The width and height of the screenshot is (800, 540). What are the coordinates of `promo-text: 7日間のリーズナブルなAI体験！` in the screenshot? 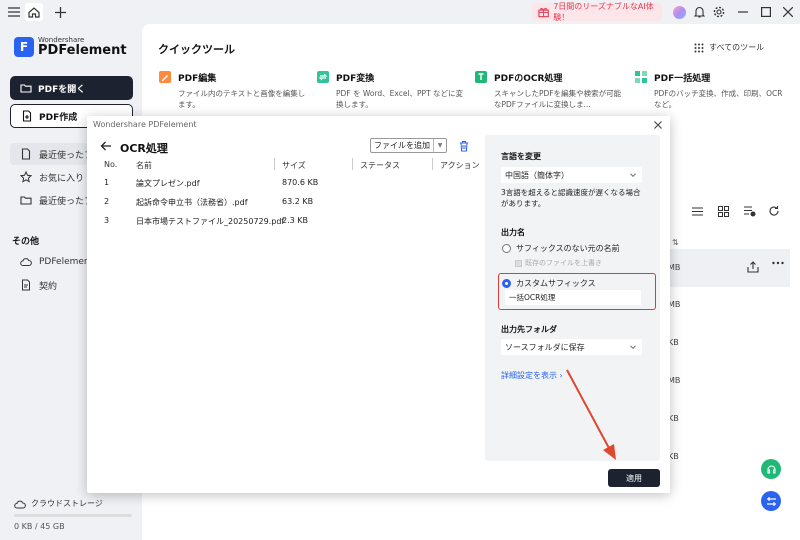 It's located at (603, 12).